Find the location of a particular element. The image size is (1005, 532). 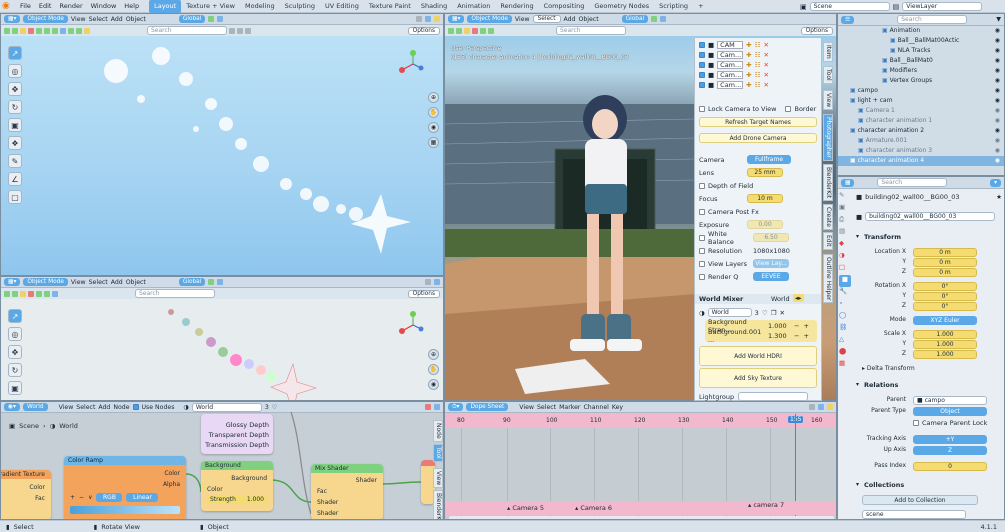

tab-blenderkit: BlenderKit is located at coordinates (828, 183).